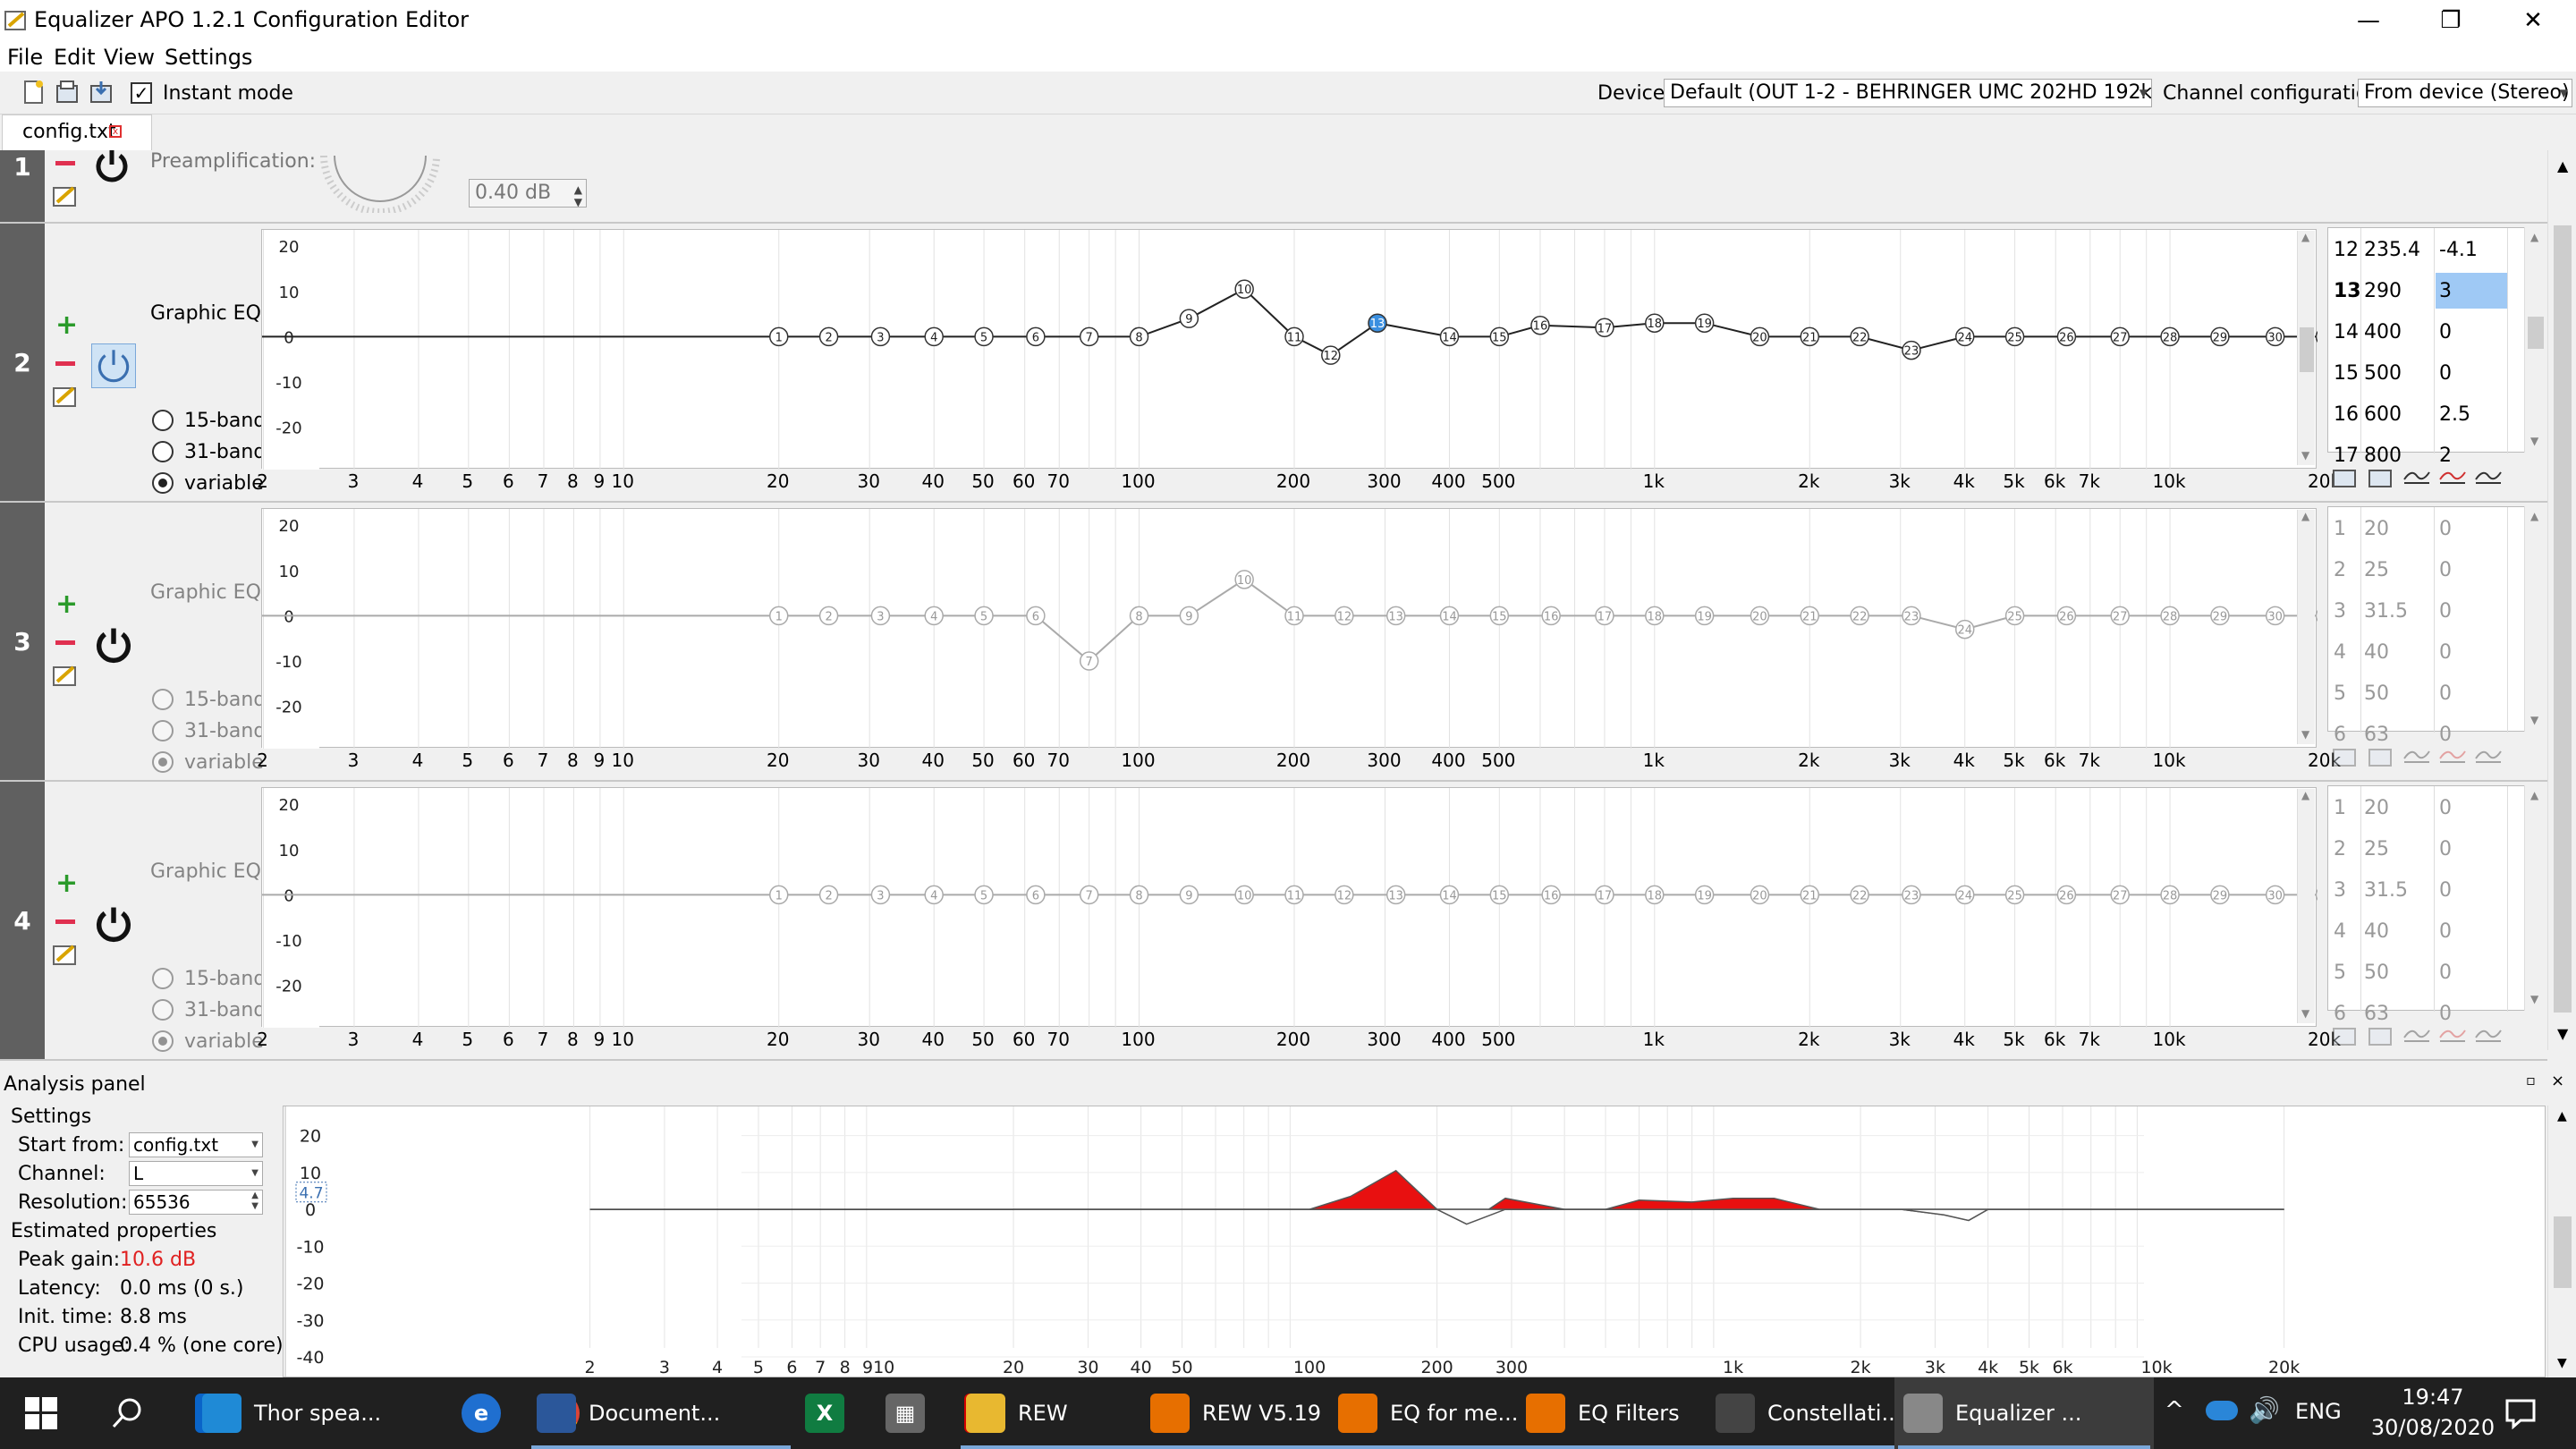 This screenshot has width=2576, height=1449. Describe the element at coordinates (2376, 529) in the screenshot. I see `band-frequency: 20` at that location.